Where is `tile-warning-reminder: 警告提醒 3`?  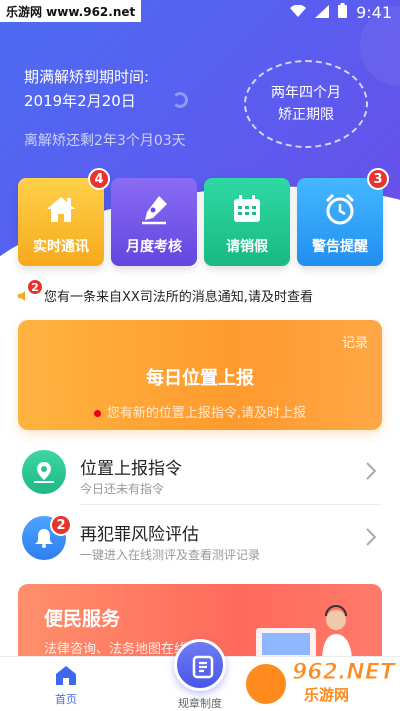
tile-warning-reminder: 警告提醒 3 is located at coordinates (343, 217).